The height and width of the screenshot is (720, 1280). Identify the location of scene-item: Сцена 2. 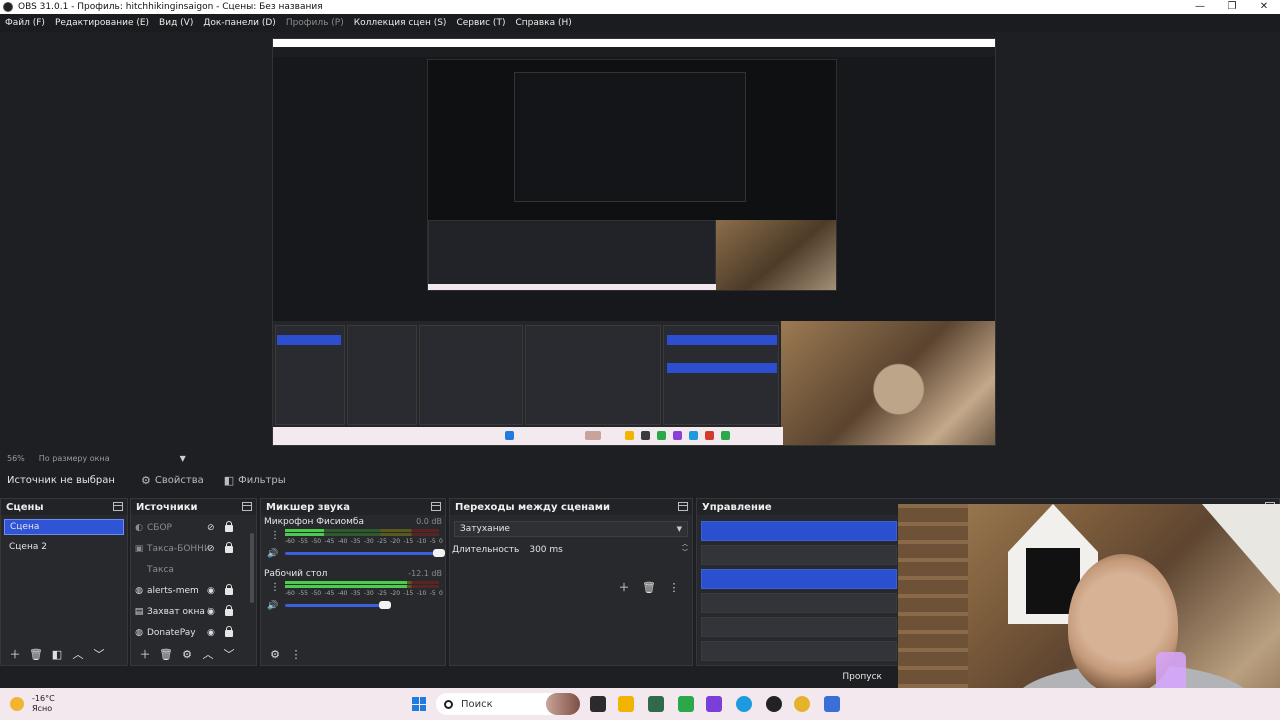
(64, 547).